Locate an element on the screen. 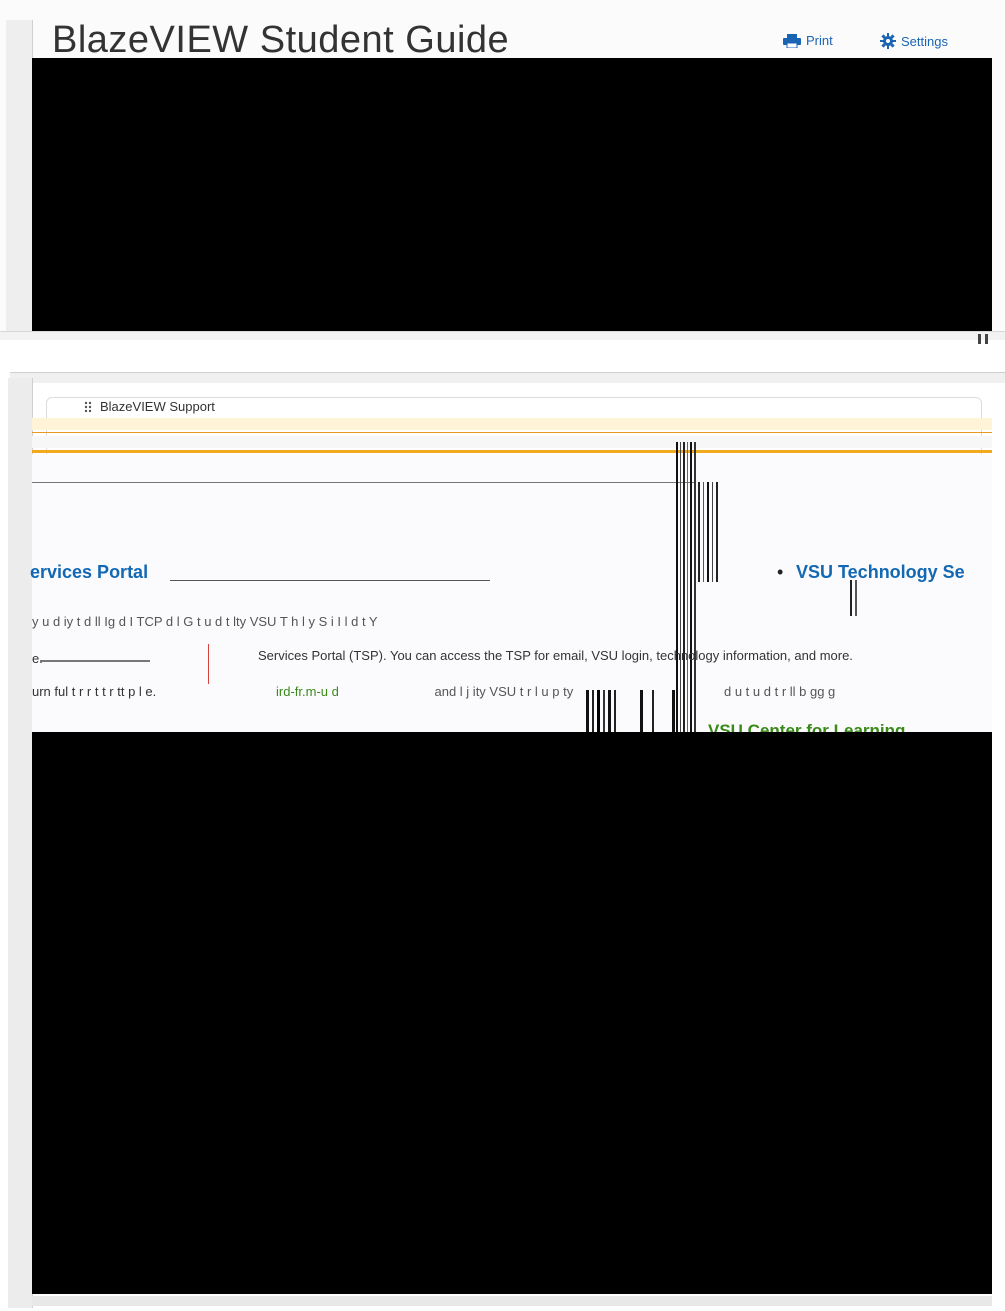  print-label: Print is located at coordinates (819, 40).